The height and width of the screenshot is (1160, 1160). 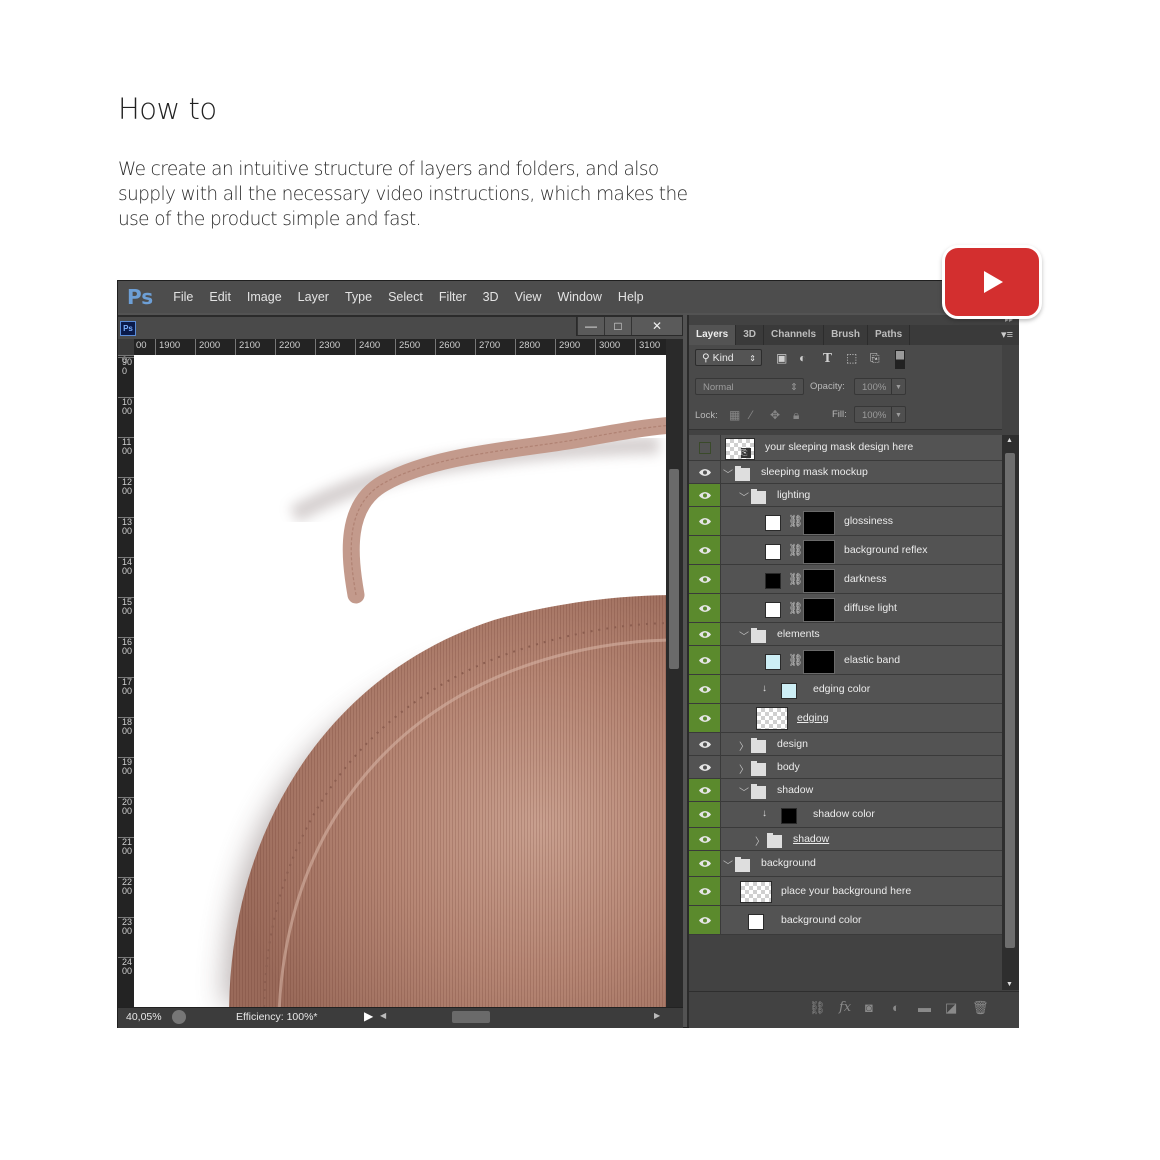 I want to click on layer-row: ﹀ shadow, so click(x=845, y=790).